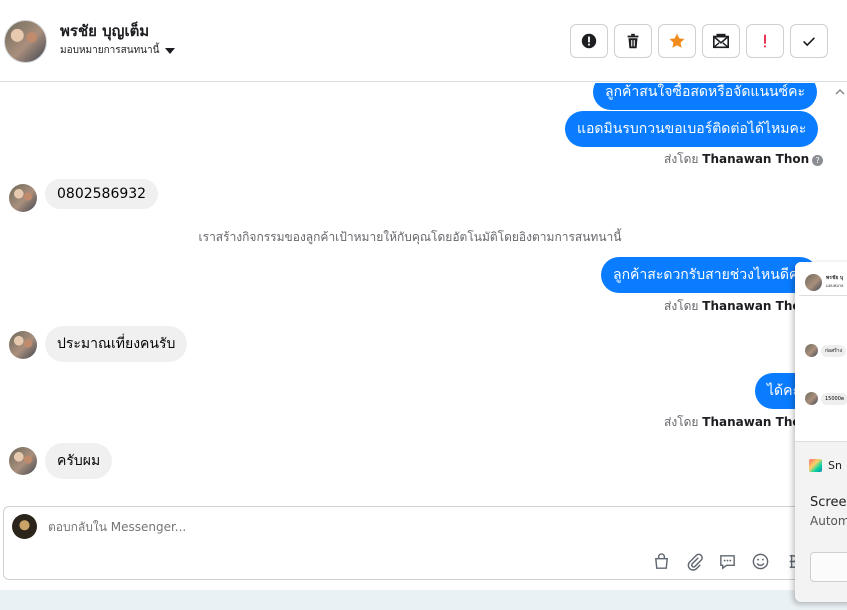 This screenshot has width=847, height=610. Describe the element at coordinates (348, 527) in the screenshot. I see `reply-input` at that location.